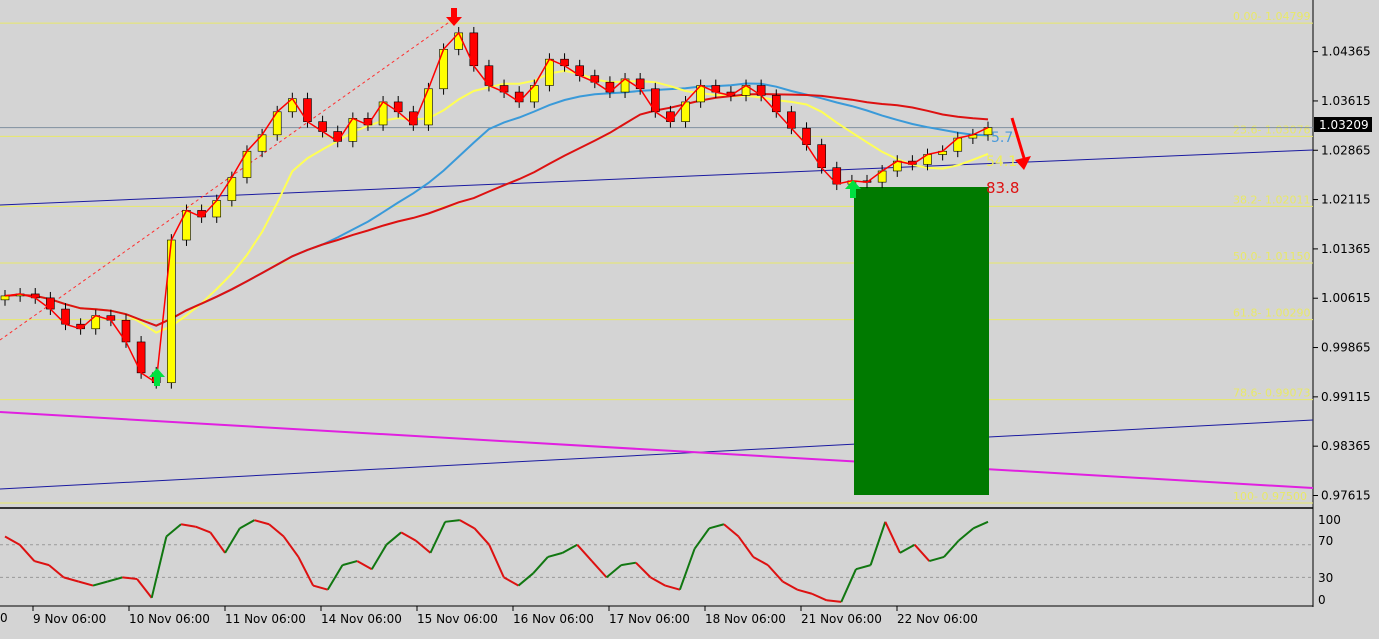 The width and height of the screenshot is (1379, 639). I want to click on indicator-value-red: 83.8, so click(1002, 188).